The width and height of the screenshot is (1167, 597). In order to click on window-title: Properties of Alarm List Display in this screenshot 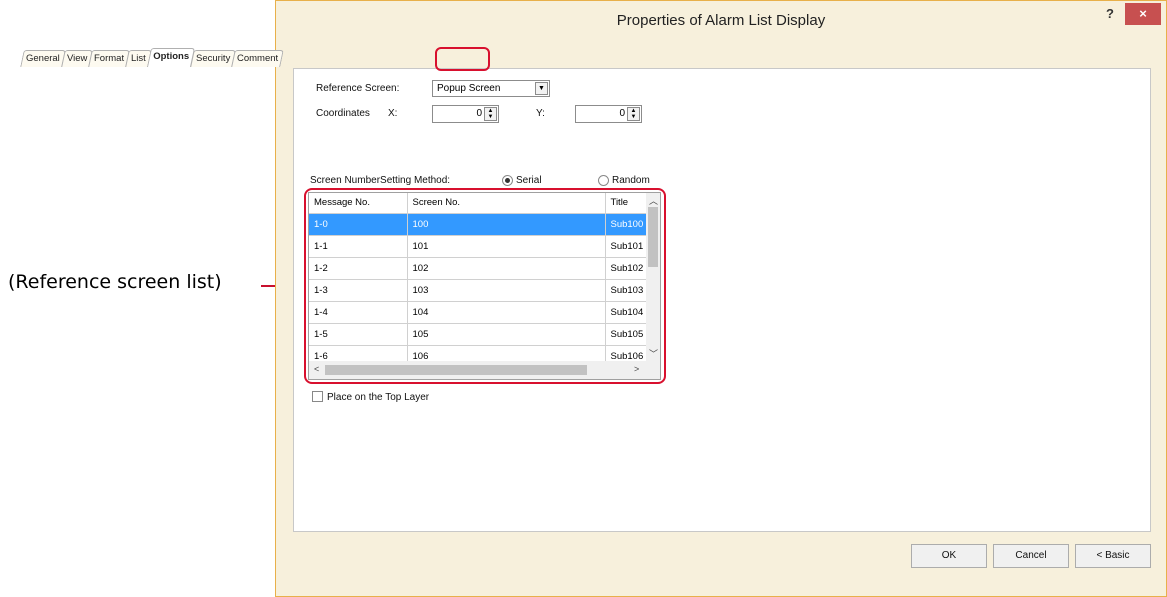, I will do `click(721, 20)`.